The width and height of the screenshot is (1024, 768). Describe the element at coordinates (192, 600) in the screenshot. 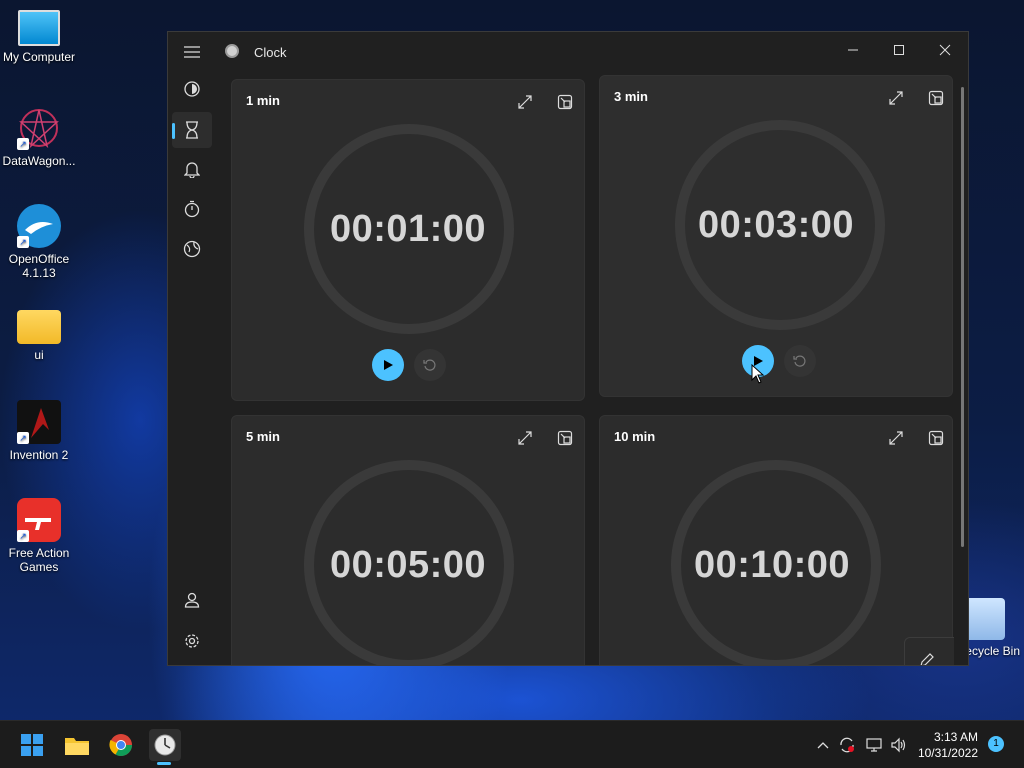

I see `account-icon` at that location.